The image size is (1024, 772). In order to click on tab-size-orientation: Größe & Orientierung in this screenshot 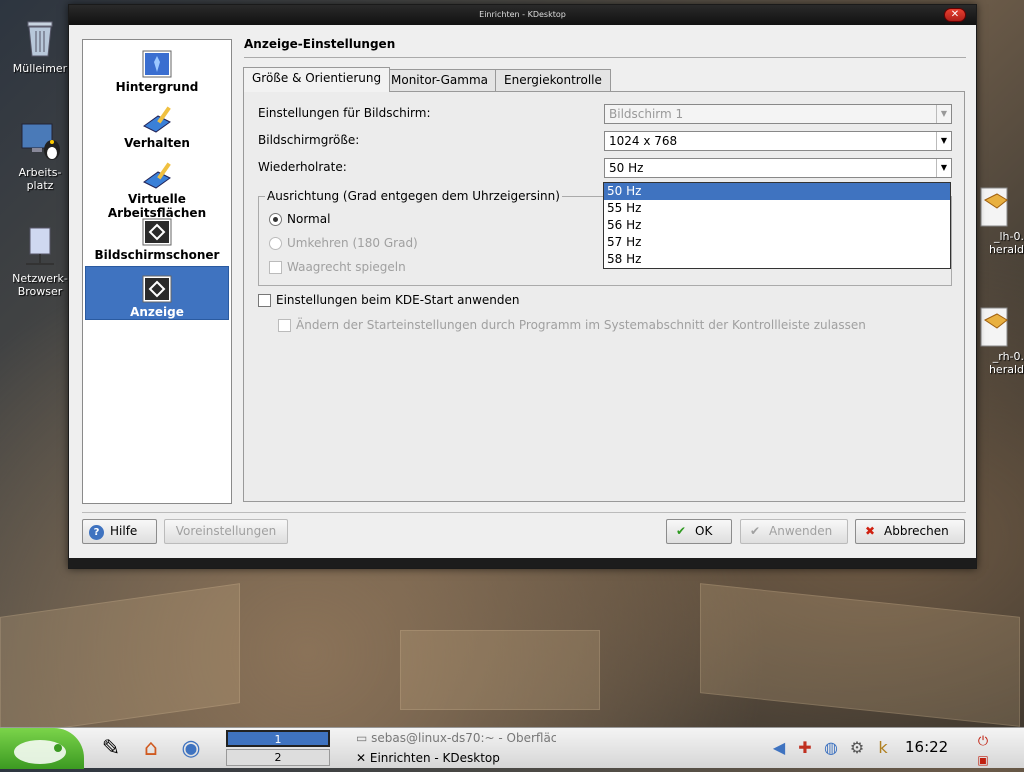, I will do `click(317, 79)`.